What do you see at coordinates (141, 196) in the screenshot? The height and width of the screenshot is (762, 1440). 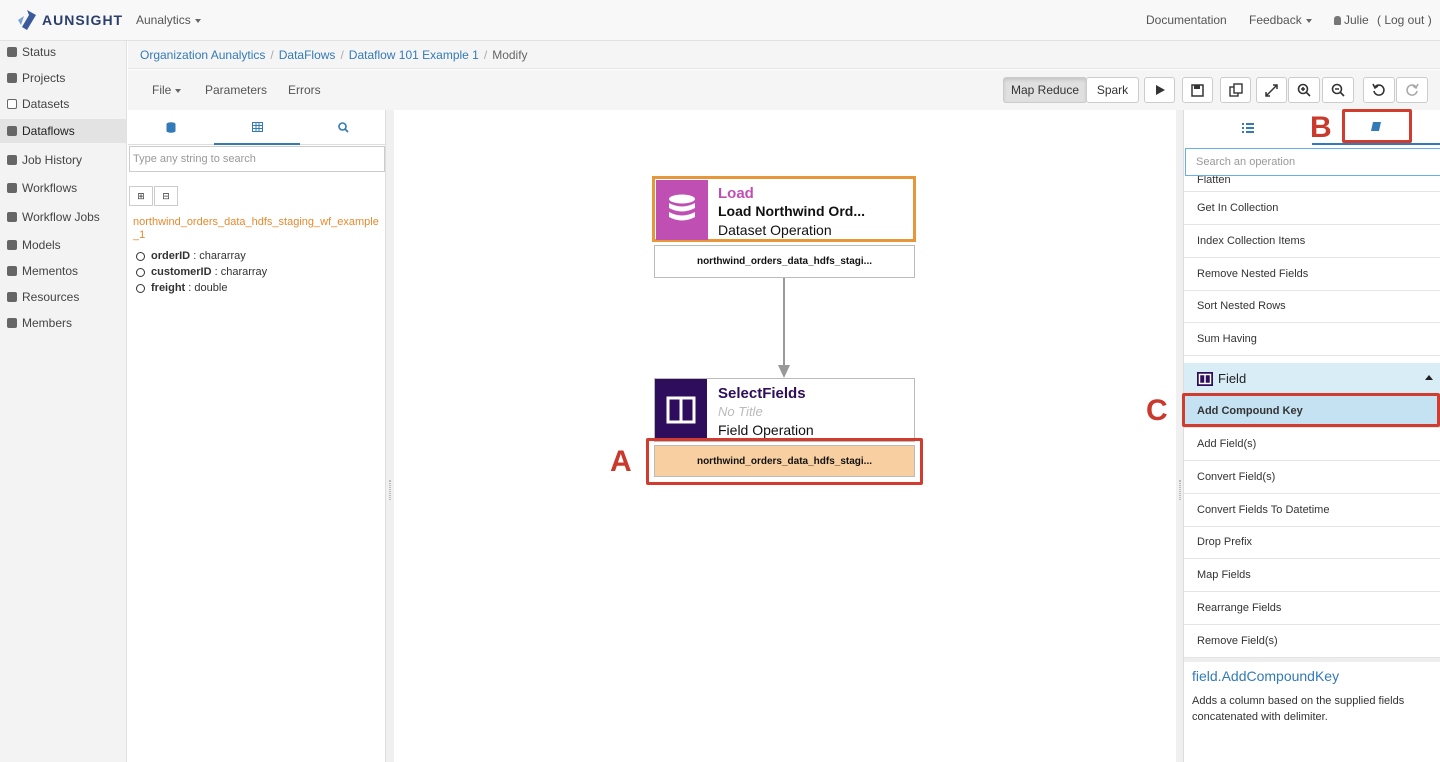 I see `expand-all-button: ⊞` at bounding box center [141, 196].